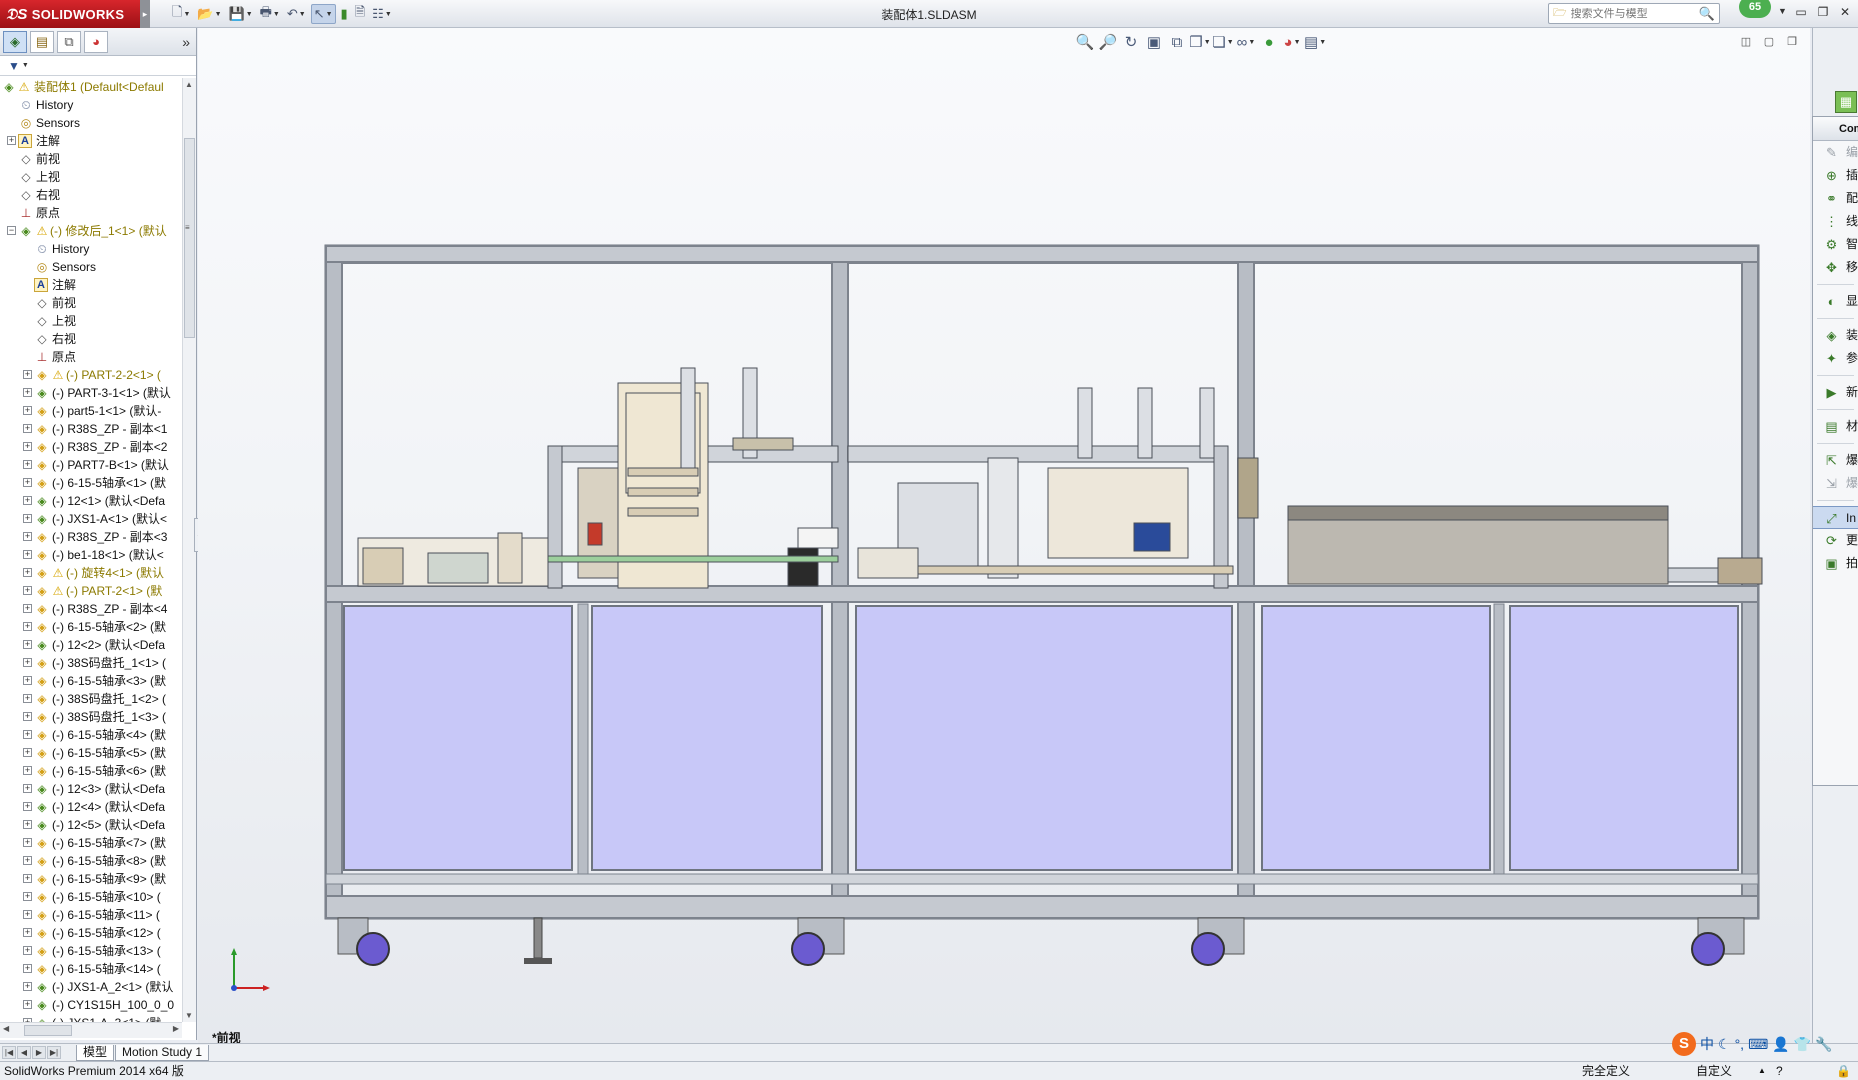  I want to click on help-dropdown-icon: ▼, so click(1782, 11).